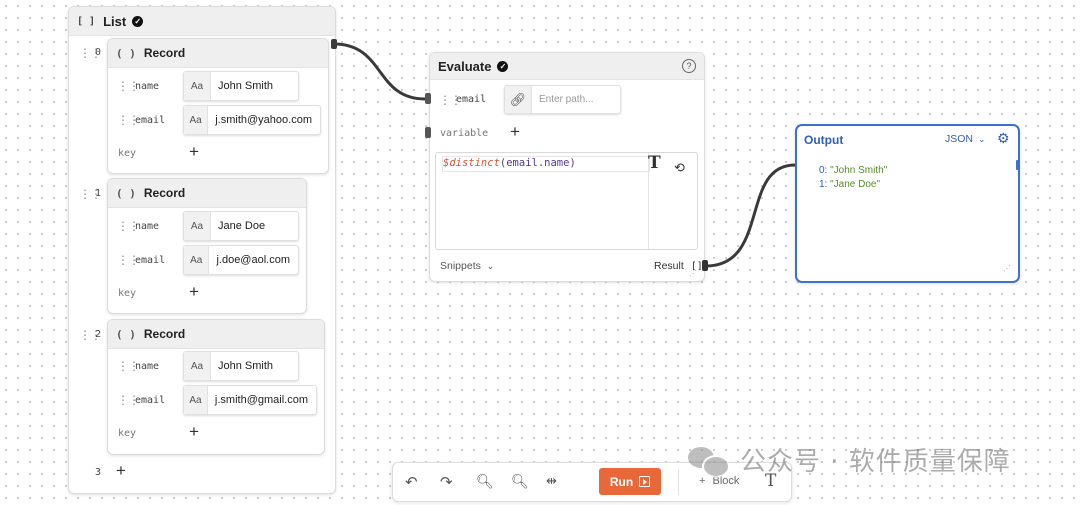 This screenshot has width=1080, height=505. Describe the element at coordinates (546, 164) in the screenshot. I see `editor-current-line` at that location.